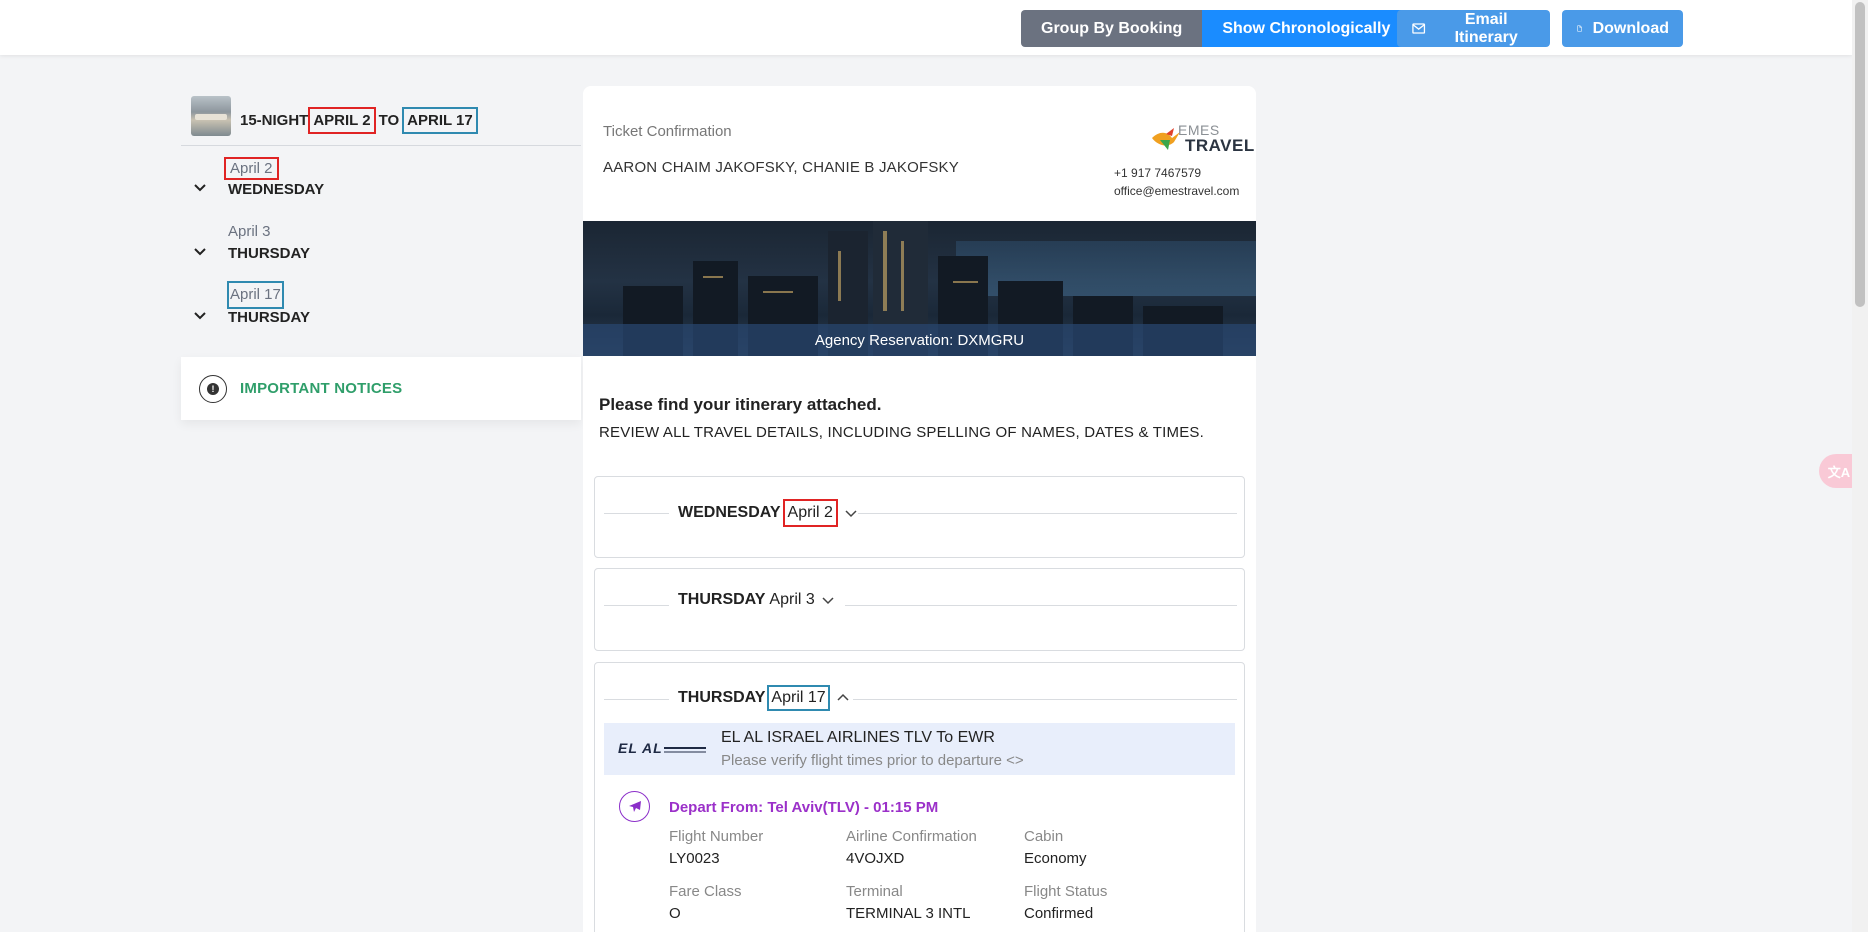  What do you see at coordinates (255, 295) in the screenshot?
I see `sidebar-day-date: April 17` at bounding box center [255, 295].